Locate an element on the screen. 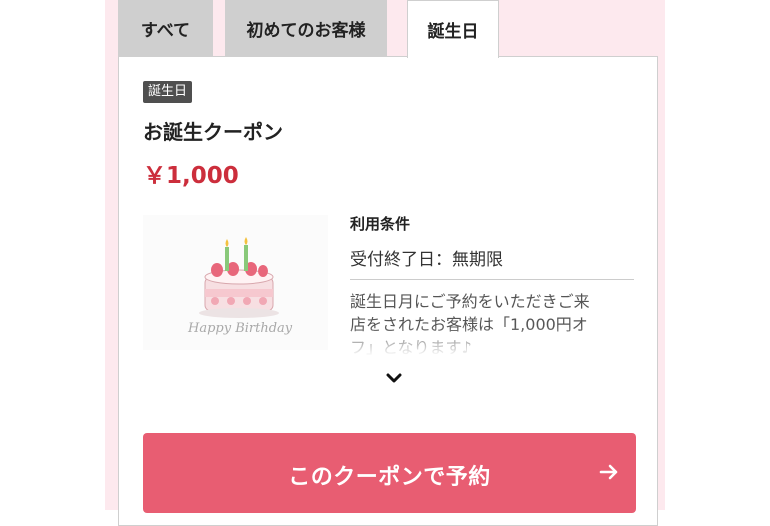 The width and height of the screenshot is (770, 526). tab-first-time: 初めてのお客様 is located at coordinates (306, 28).